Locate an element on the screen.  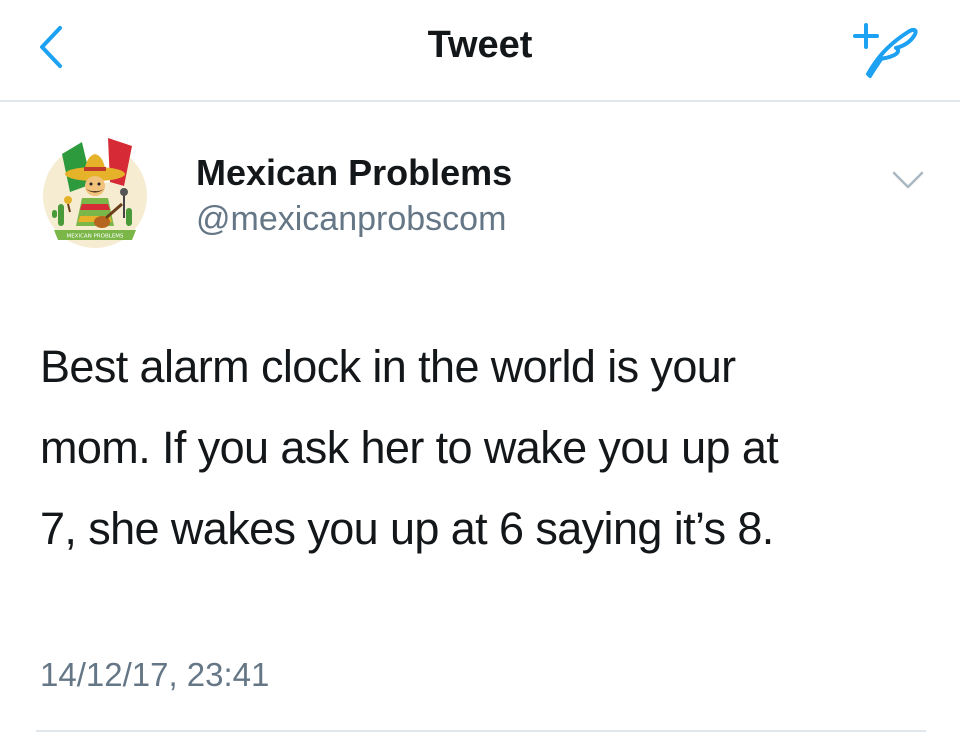
compose-tweet-icon is located at coordinates (885, 50).